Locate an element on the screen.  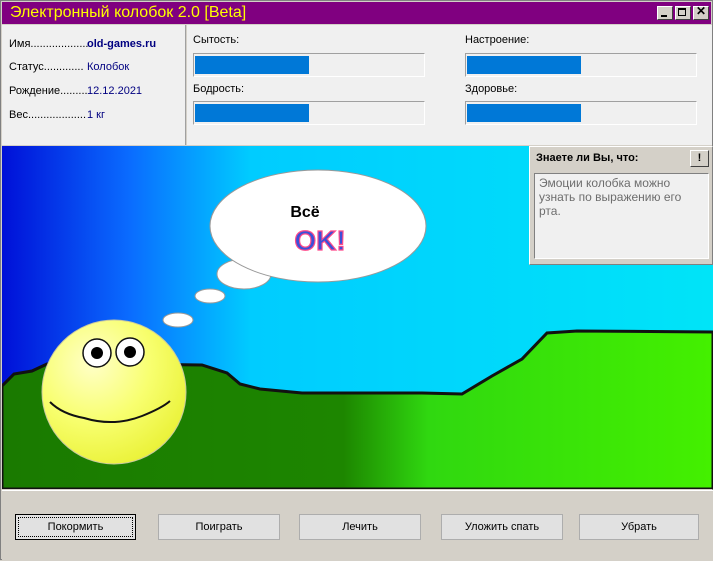
stat-label-health: Здоровье: is located at coordinates (491, 89).